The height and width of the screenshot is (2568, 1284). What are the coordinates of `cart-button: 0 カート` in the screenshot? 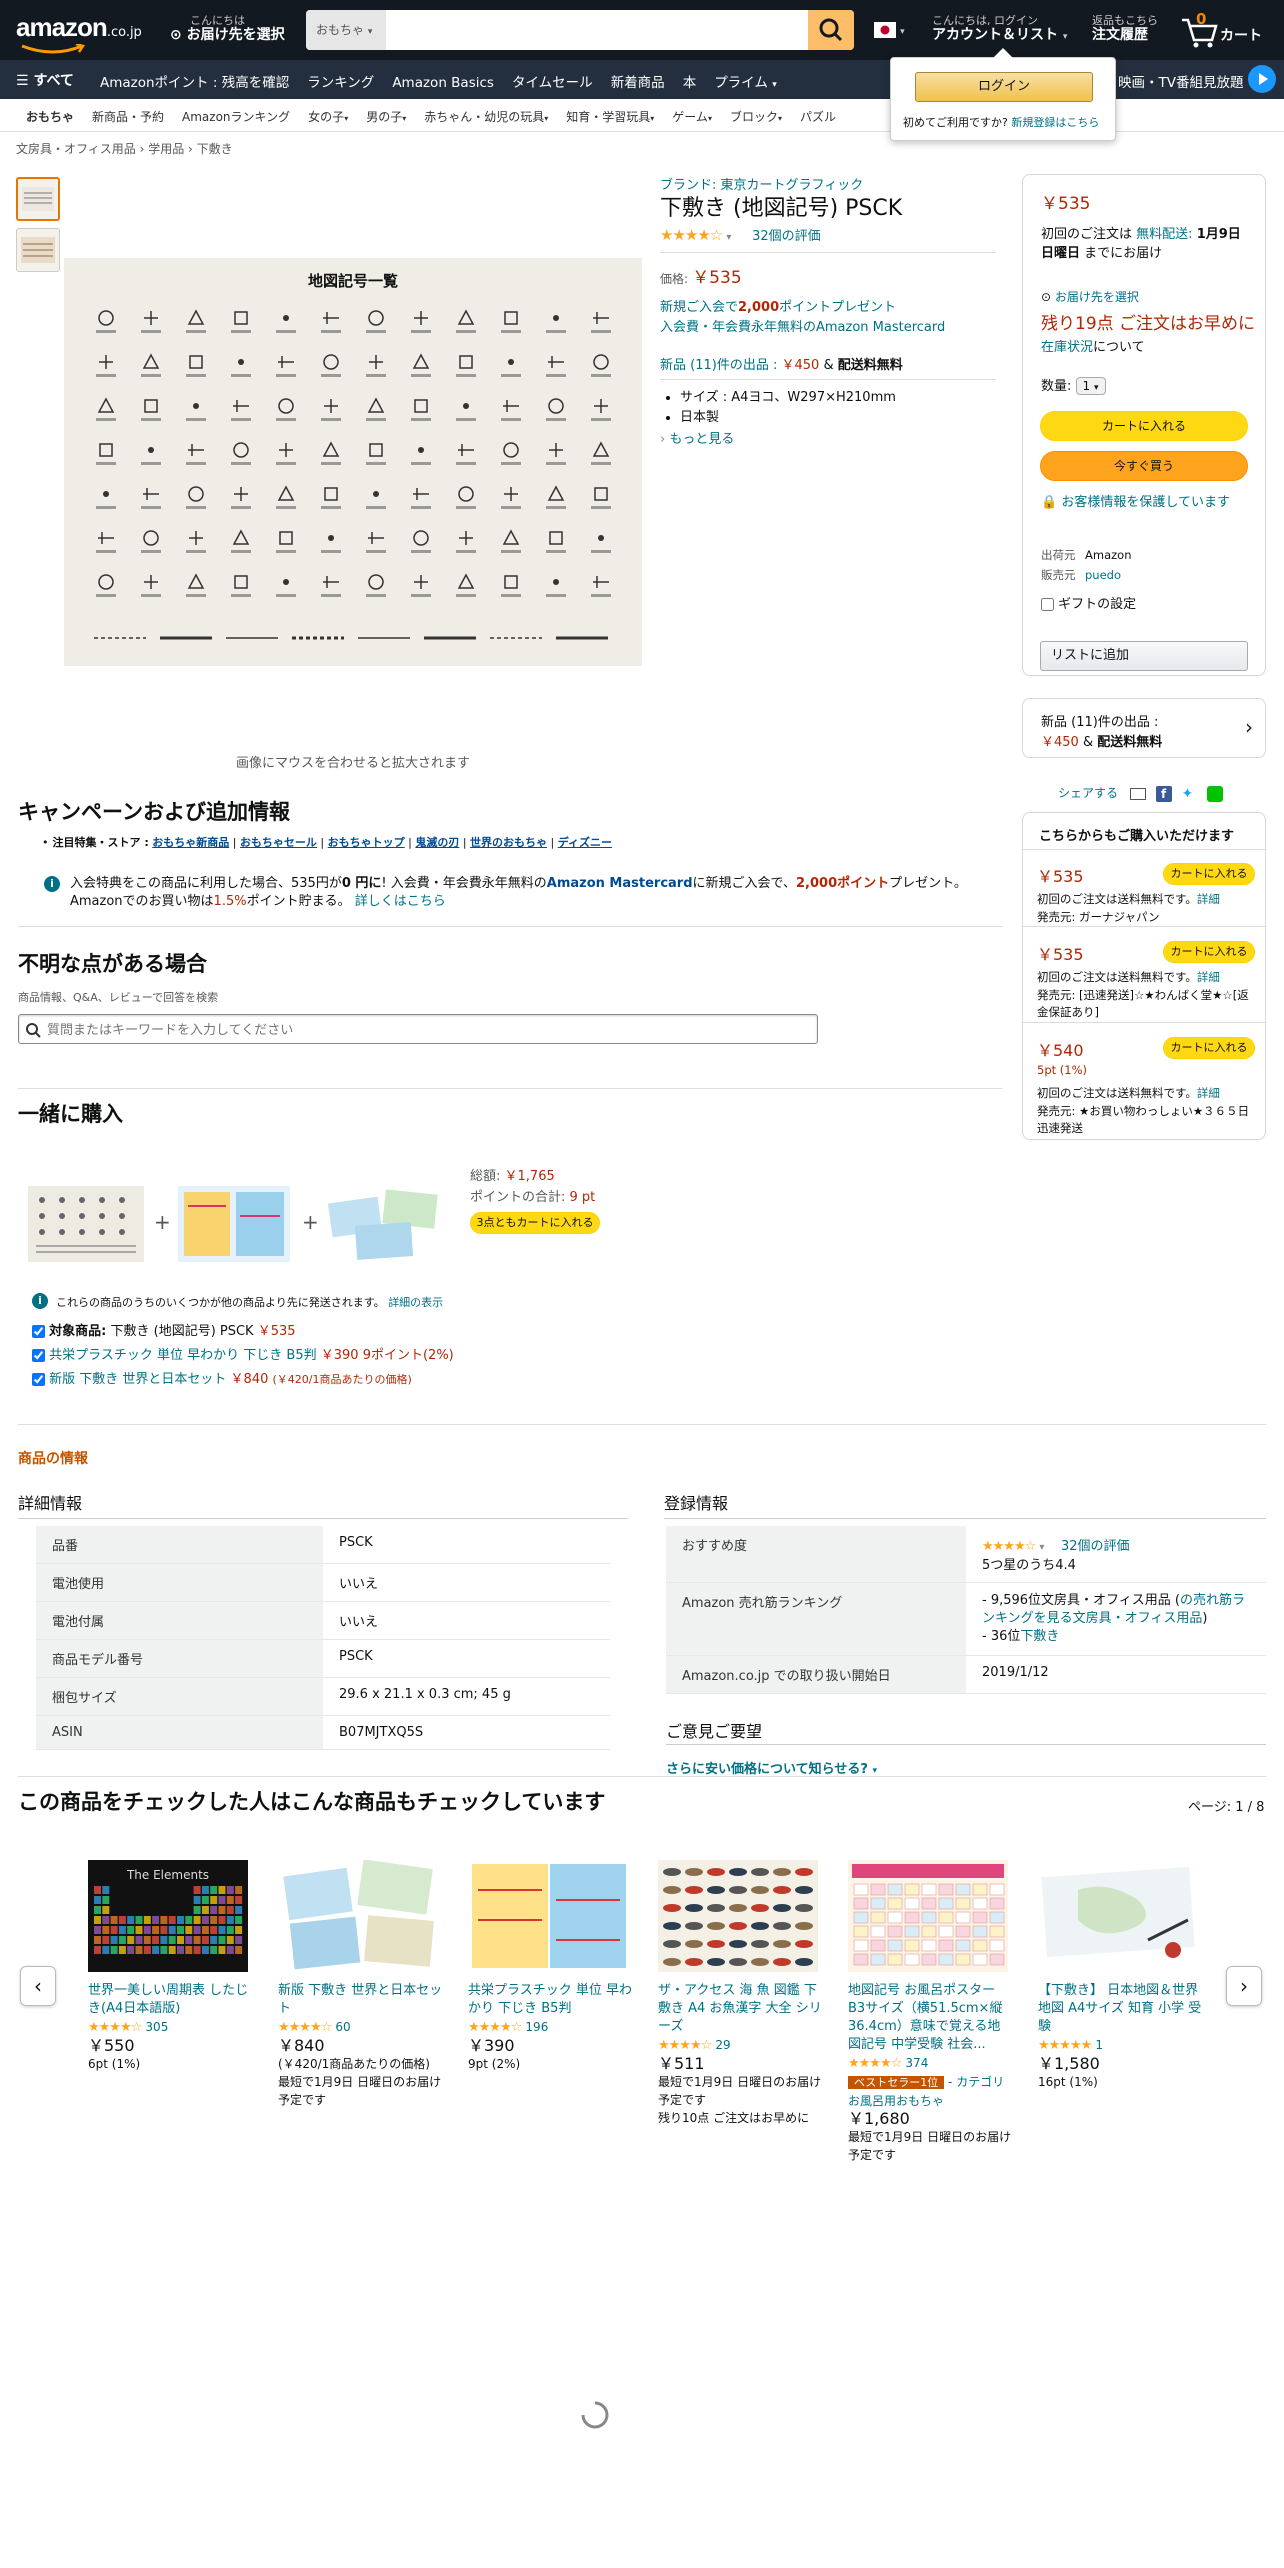 It's located at (1225, 30).